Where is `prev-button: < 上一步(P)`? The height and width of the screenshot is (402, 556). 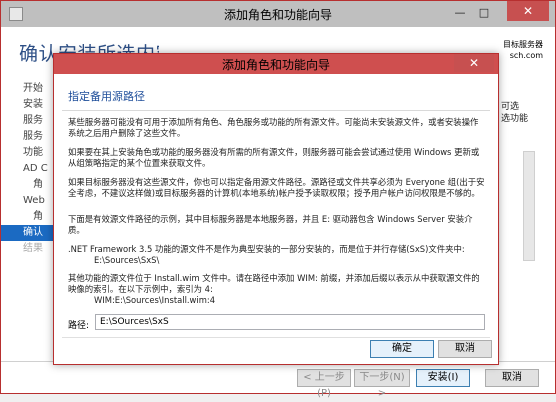 prev-button: < 上一步(P) is located at coordinates (324, 384).